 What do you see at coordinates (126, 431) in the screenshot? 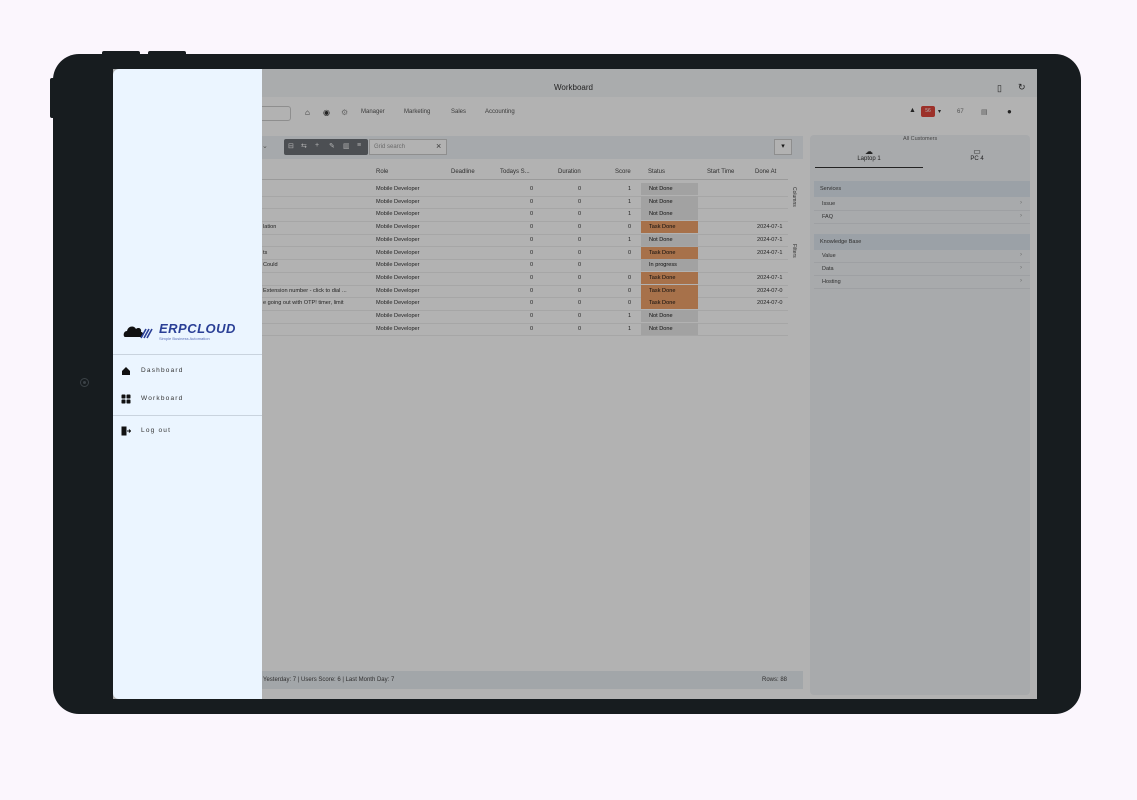
I see `logout-icon` at bounding box center [126, 431].